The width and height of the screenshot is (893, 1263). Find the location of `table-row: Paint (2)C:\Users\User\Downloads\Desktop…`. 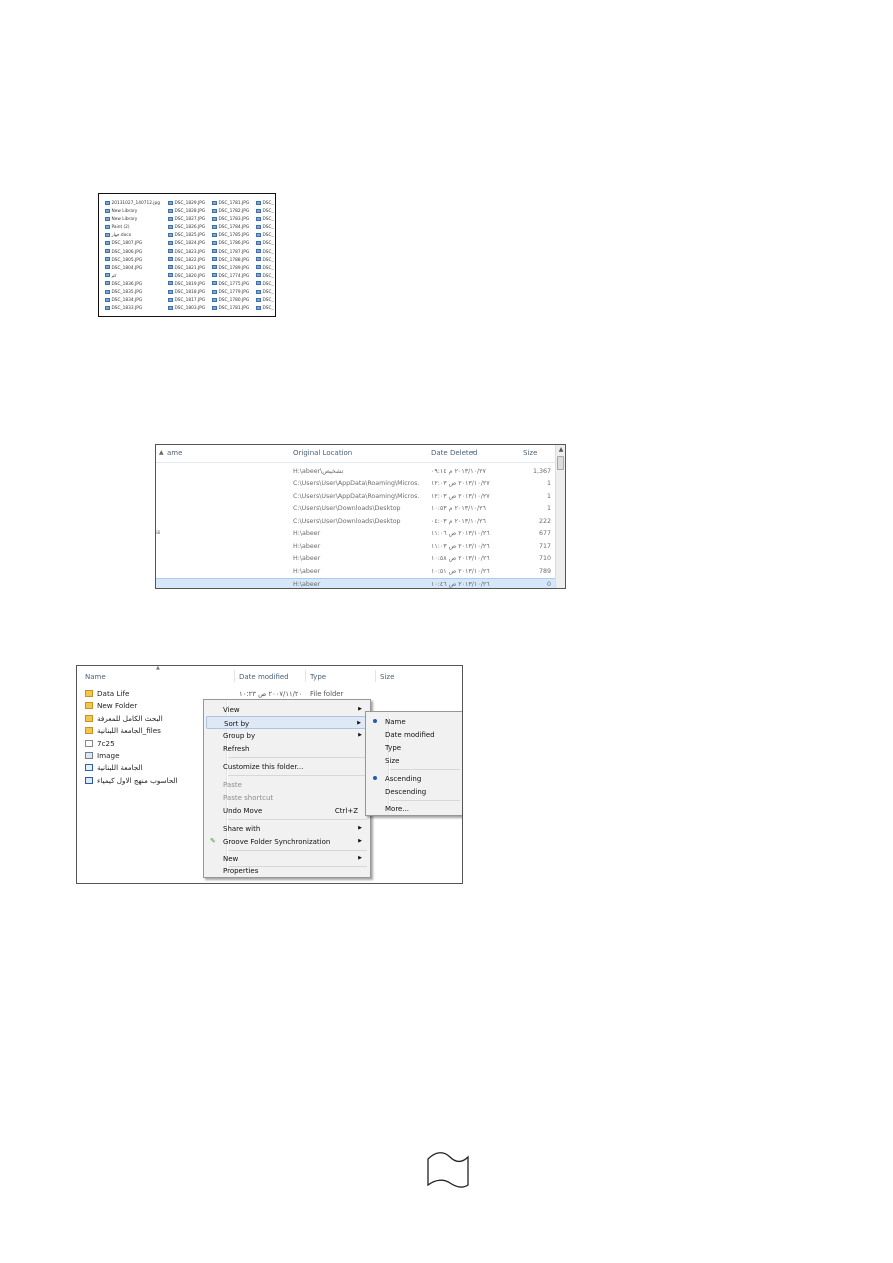

table-row: Paint (2)C:\Users\User\Downloads\Desktop… is located at coordinates (355, 509).